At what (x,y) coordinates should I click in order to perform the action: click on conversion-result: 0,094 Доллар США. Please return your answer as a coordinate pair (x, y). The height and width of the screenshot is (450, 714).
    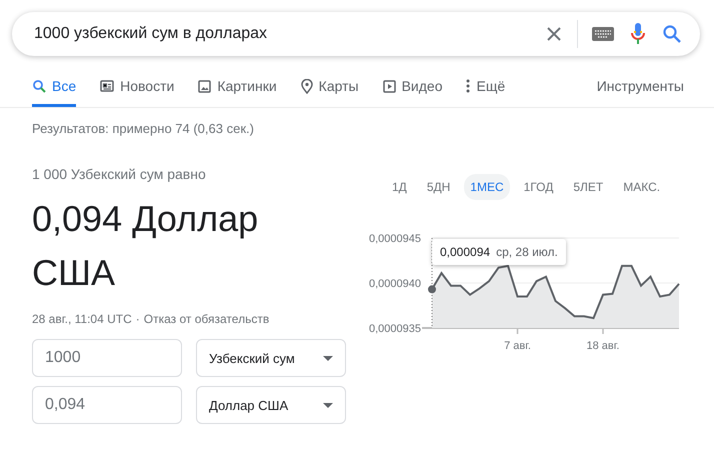
    Looking at the image, I should click on (146, 246).